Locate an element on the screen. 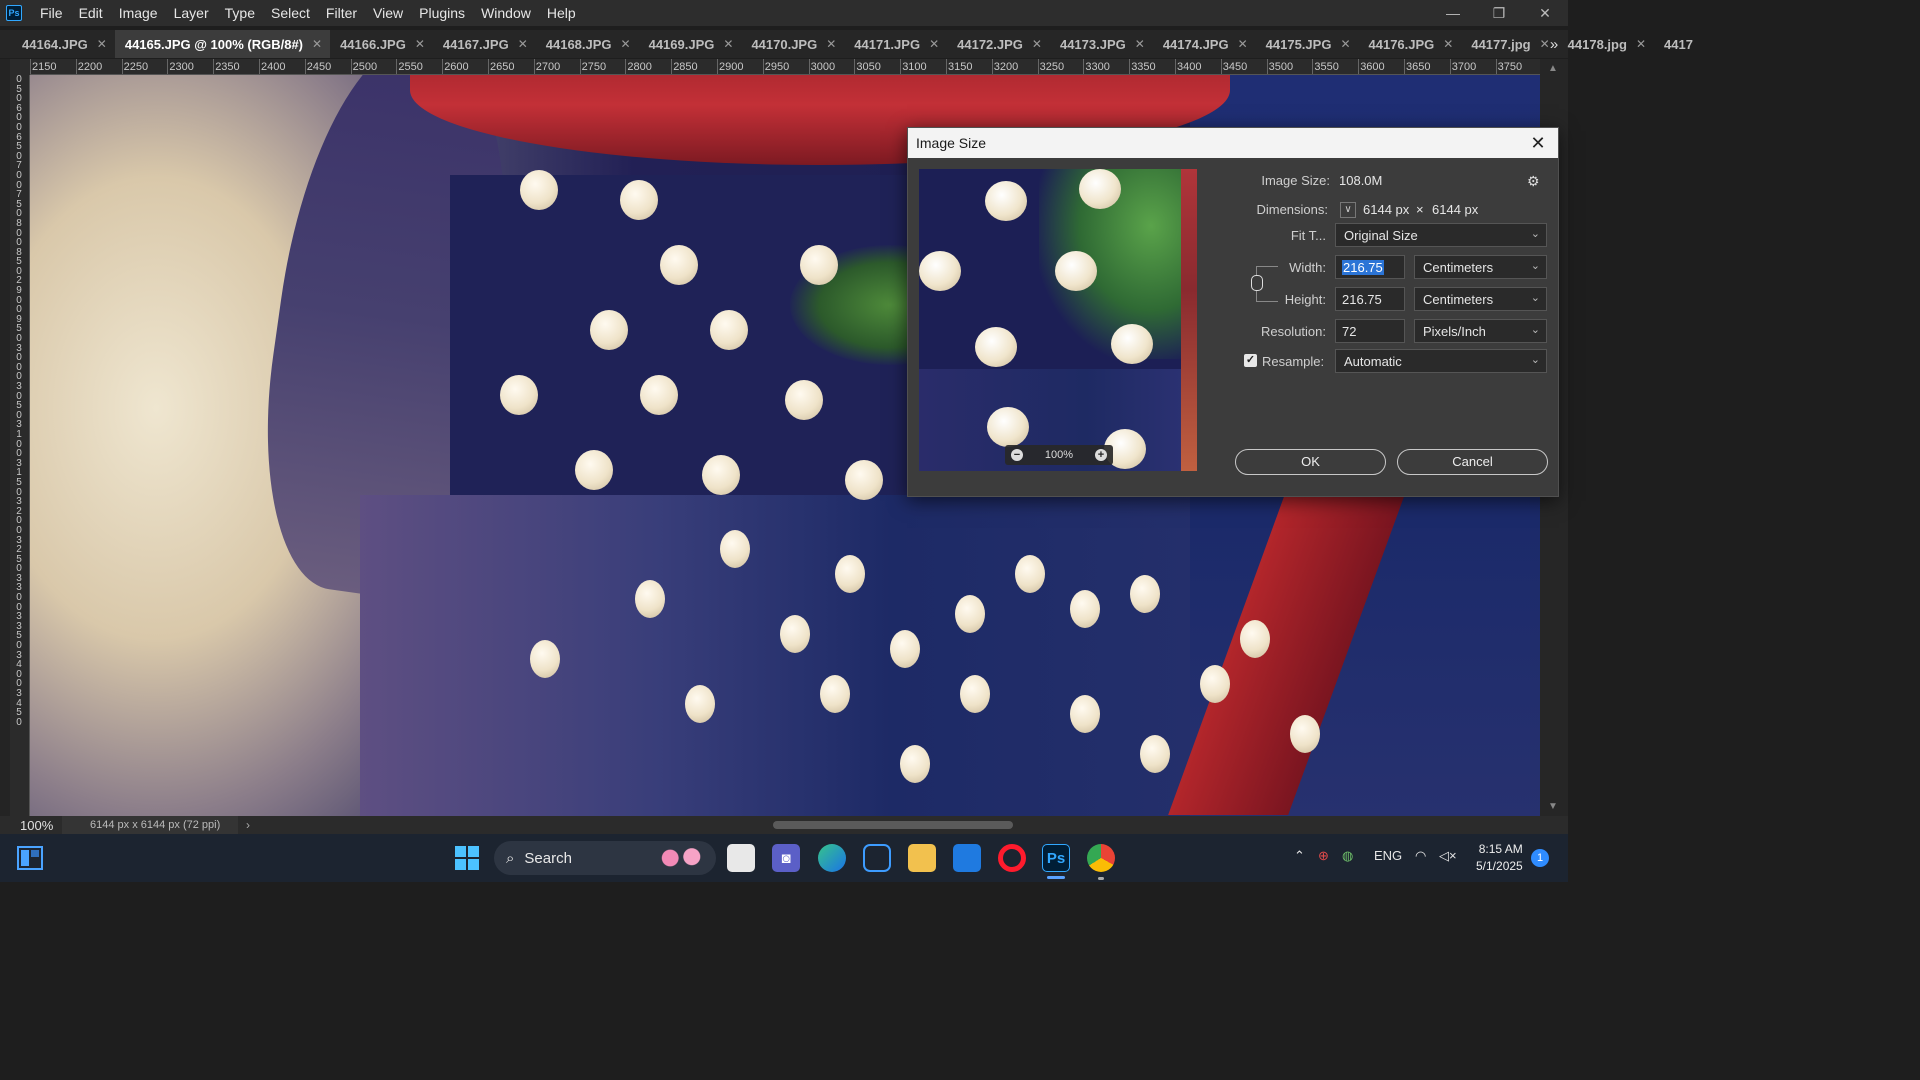  widgets-icon is located at coordinates (30, 858).